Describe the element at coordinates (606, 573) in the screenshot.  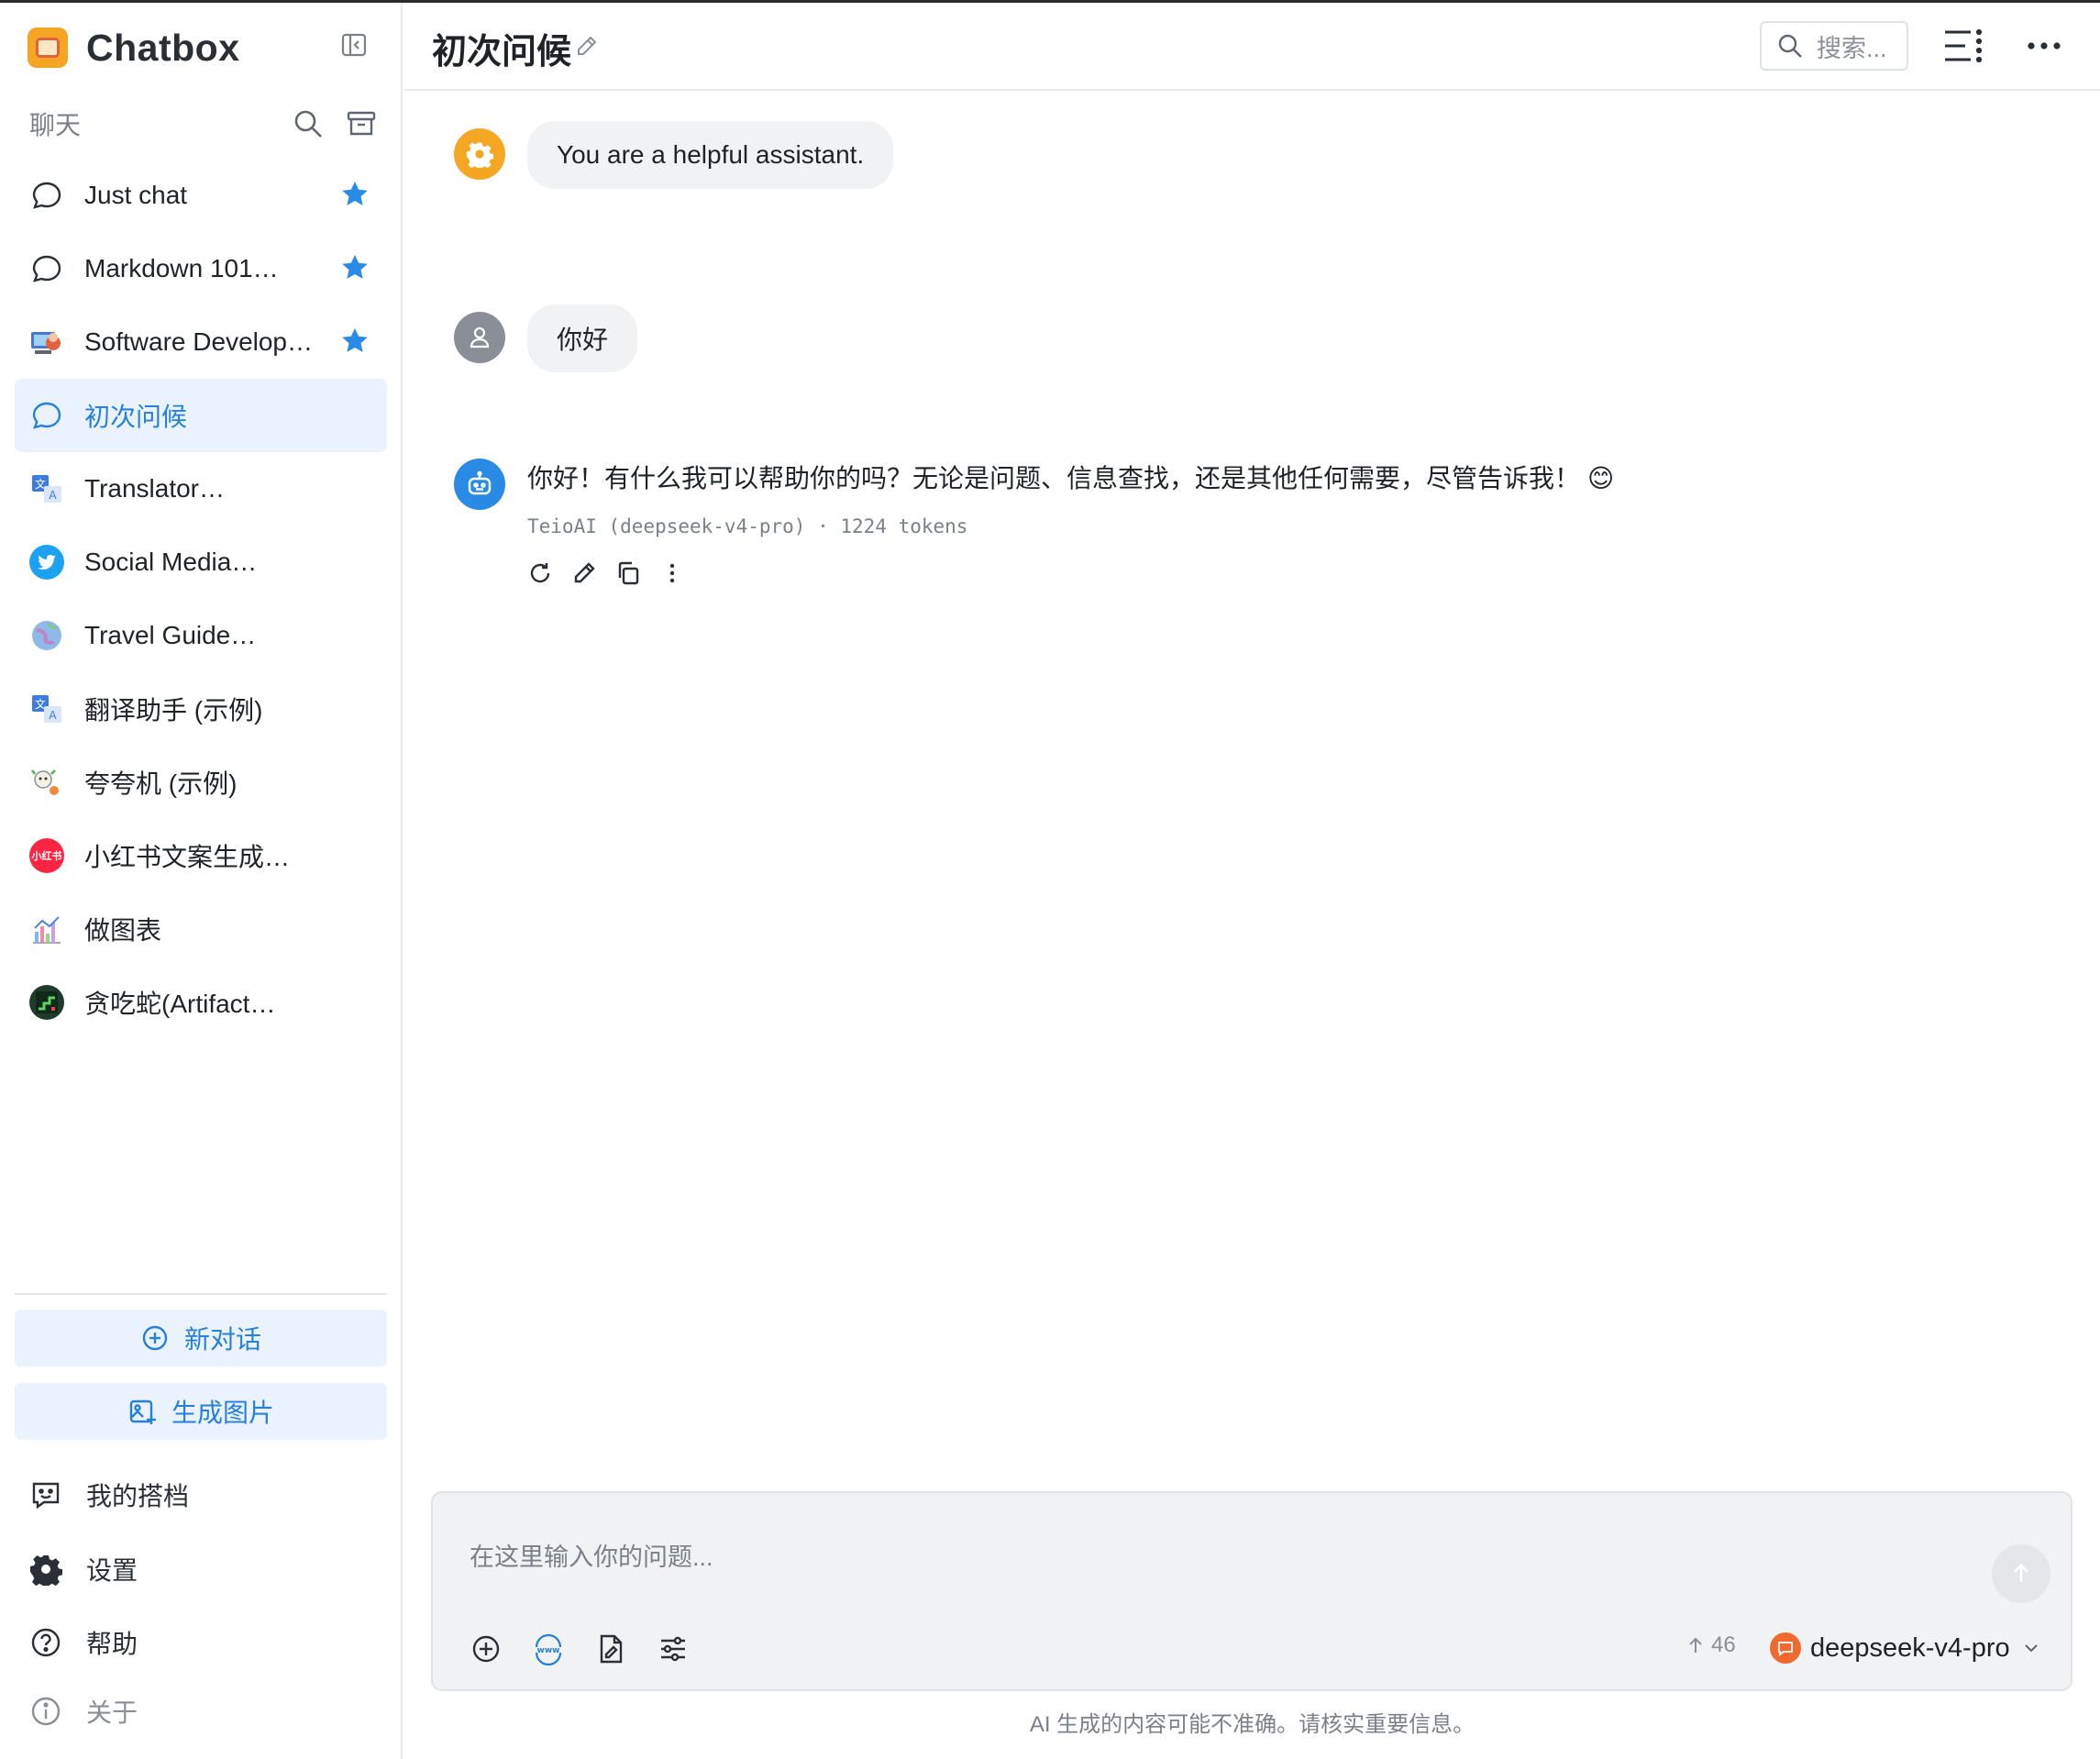
I see `message-actions` at that location.